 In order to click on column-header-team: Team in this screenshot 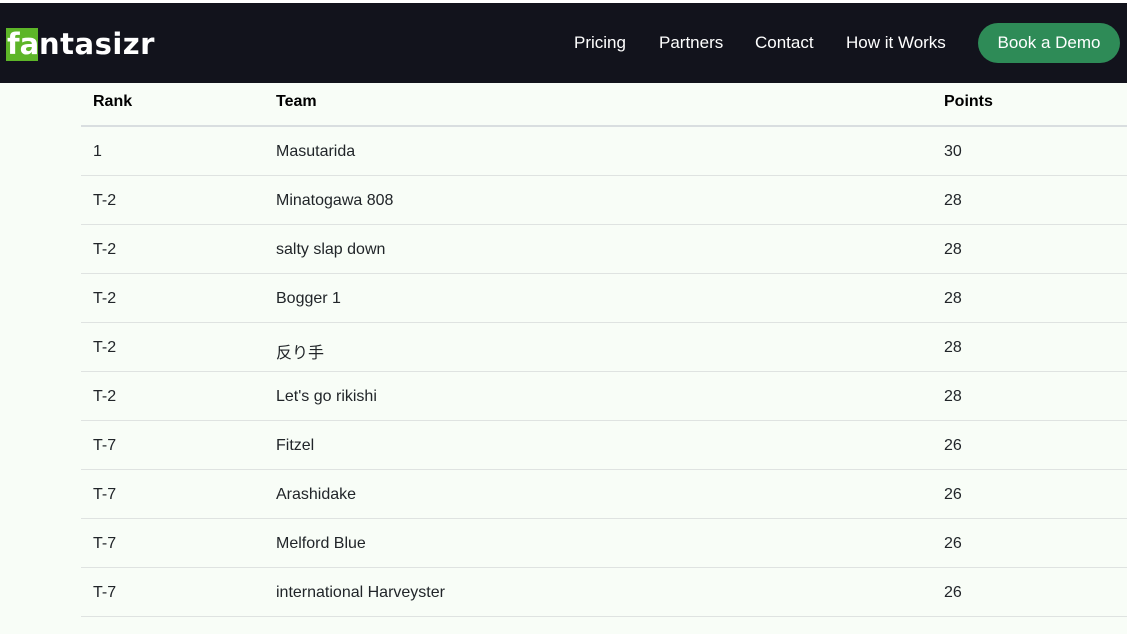, I will do `click(296, 101)`.